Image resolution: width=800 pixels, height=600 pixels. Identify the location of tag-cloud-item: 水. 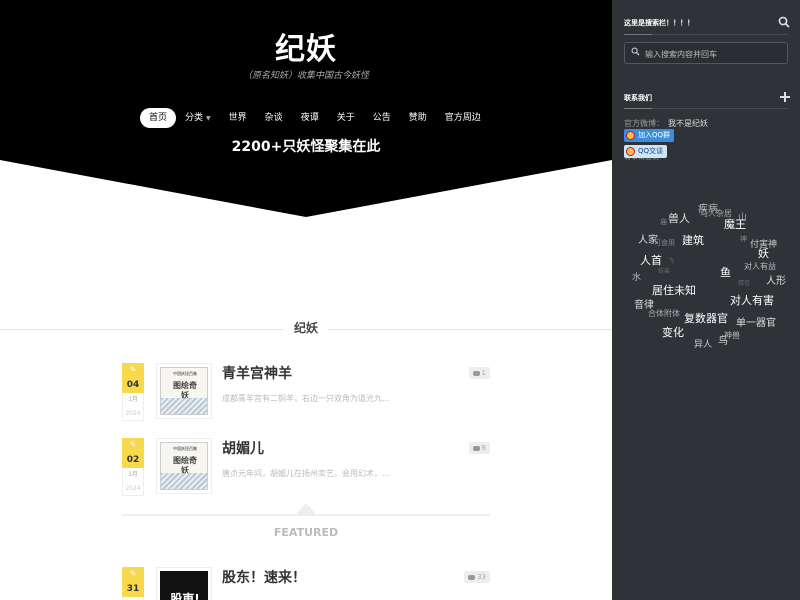
(636, 276).